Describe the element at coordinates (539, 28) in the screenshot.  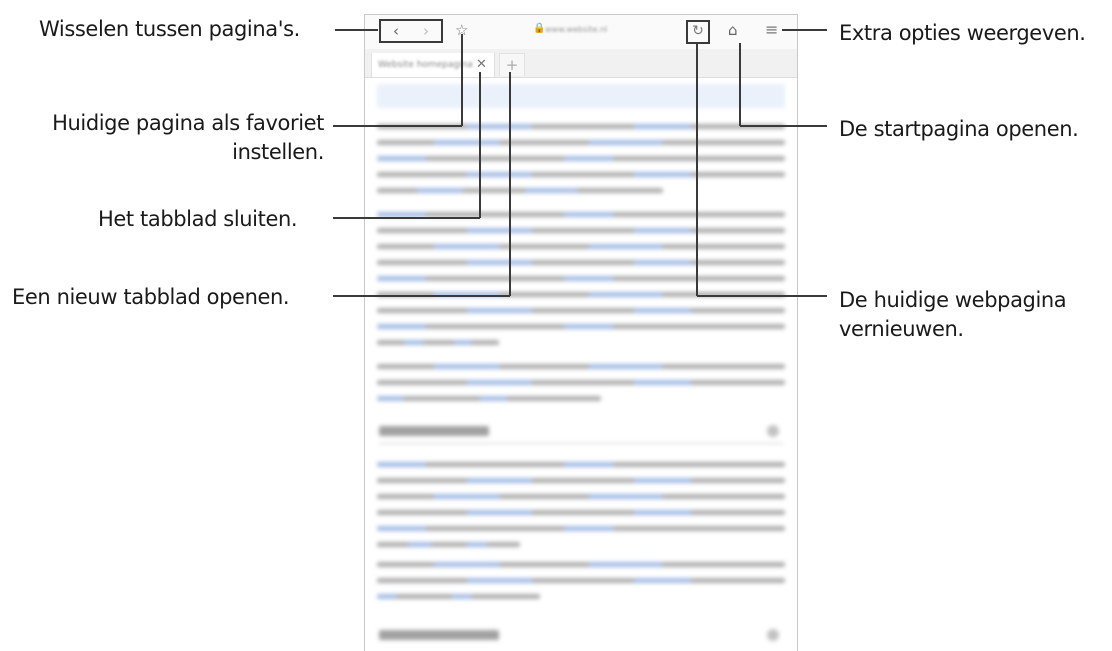
I see `lock-icon: 🔒` at that location.